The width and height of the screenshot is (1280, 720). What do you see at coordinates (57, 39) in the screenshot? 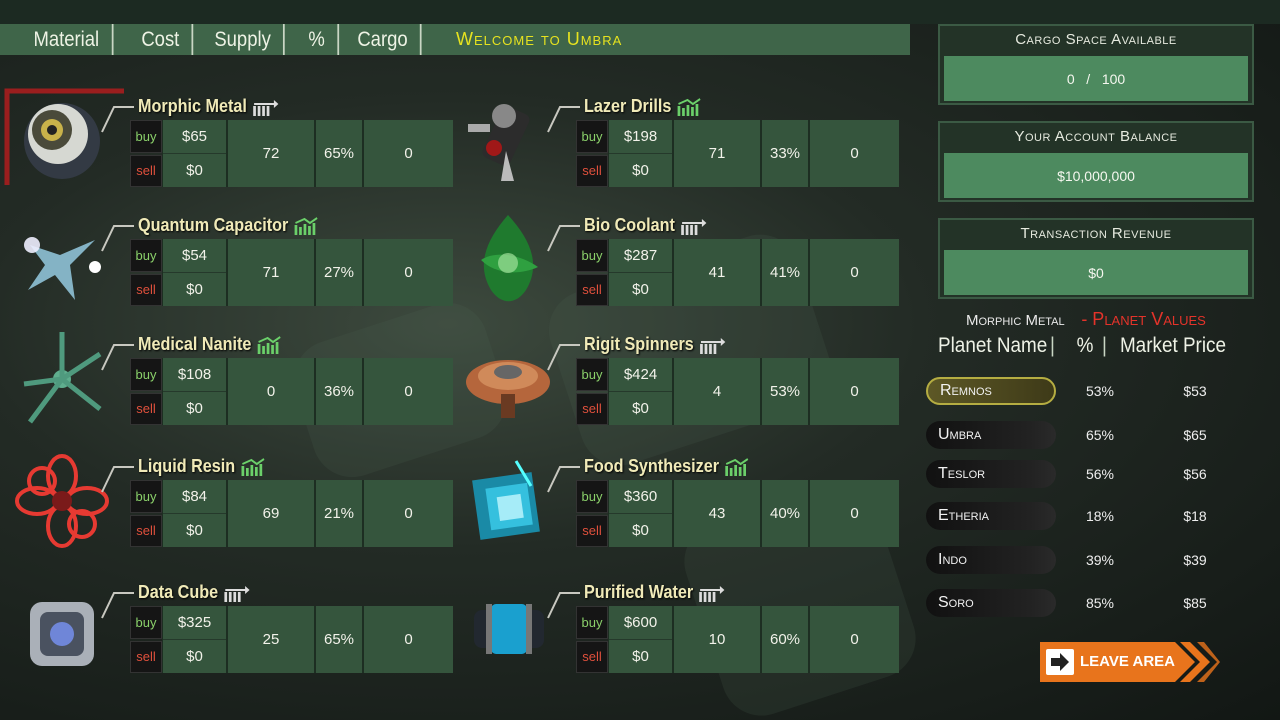
I see `header-material: Material` at bounding box center [57, 39].